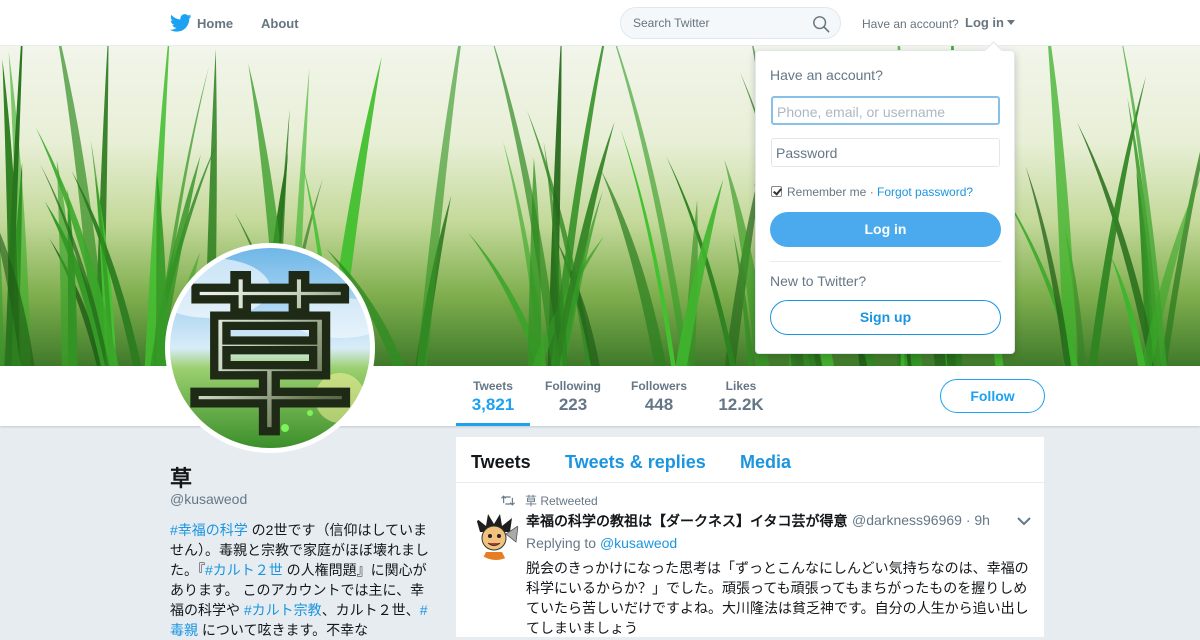 Image resolution: width=1200 pixels, height=640 pixels. Describe the element at coordinates (885, 261) in the screenshot. I see `dropdown-divider` at that location.